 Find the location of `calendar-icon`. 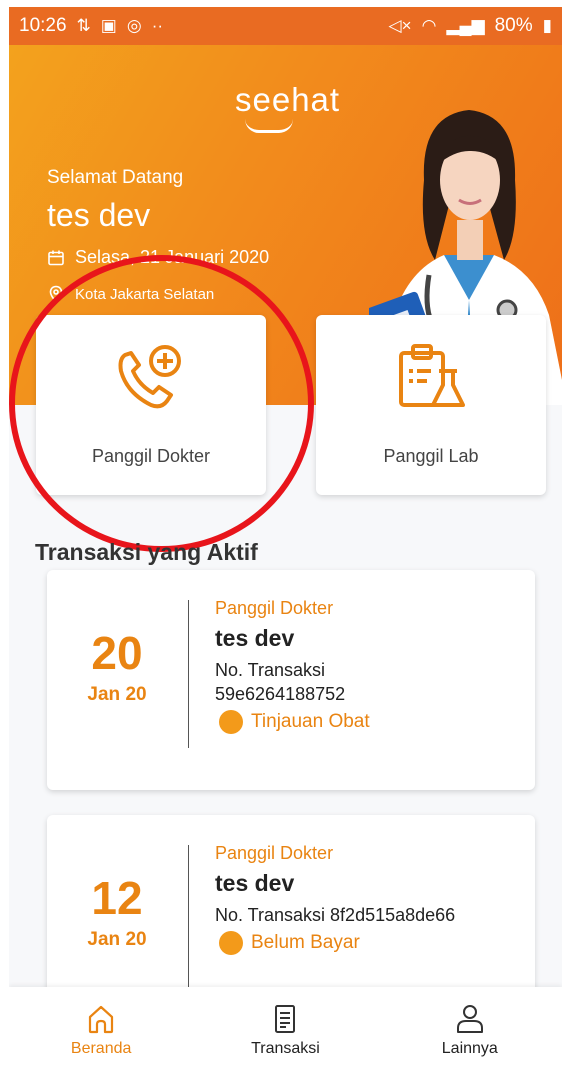

calendar-icon is located at coordinates (56, 257).